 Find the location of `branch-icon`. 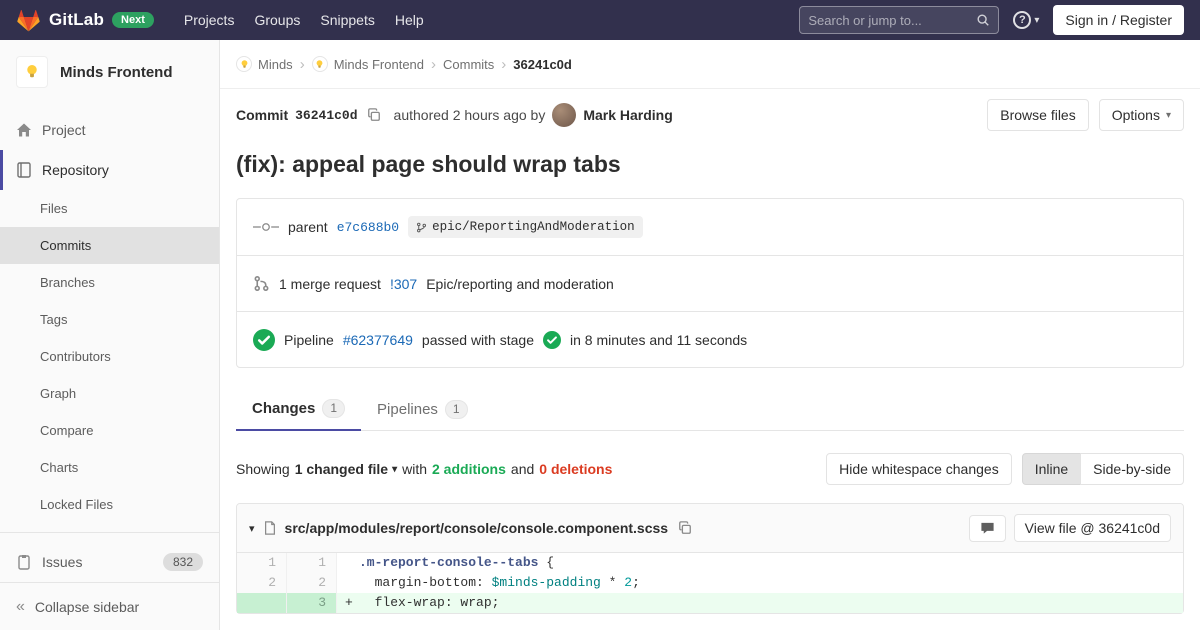

branch-icon is located at coordinates (422, 227).